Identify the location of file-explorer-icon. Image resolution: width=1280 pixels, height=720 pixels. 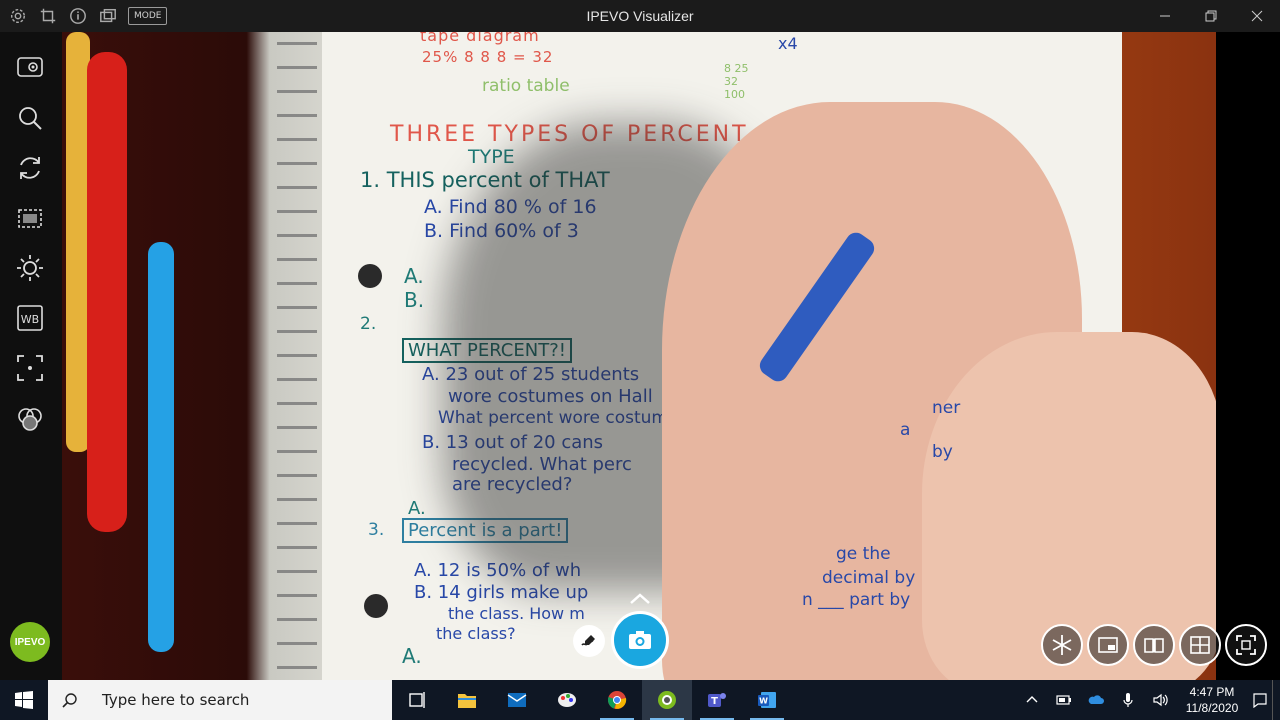
(467, 700).